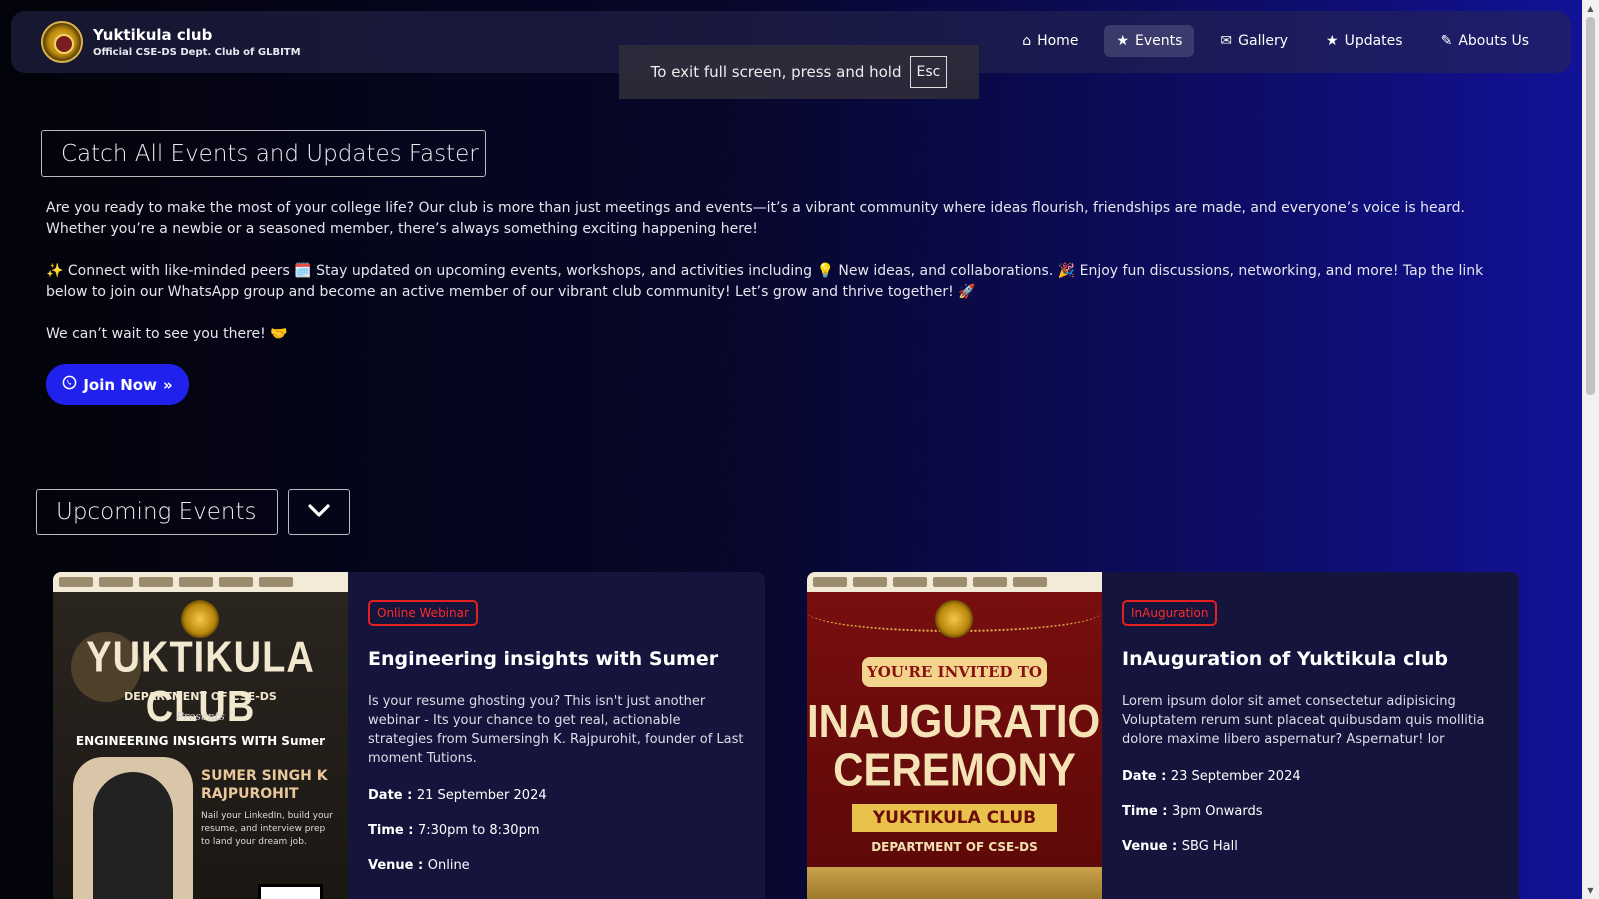 The width and height of the screenshot is (1599, 899). I want to click on poster-presents: Presents, so click(200, 716).